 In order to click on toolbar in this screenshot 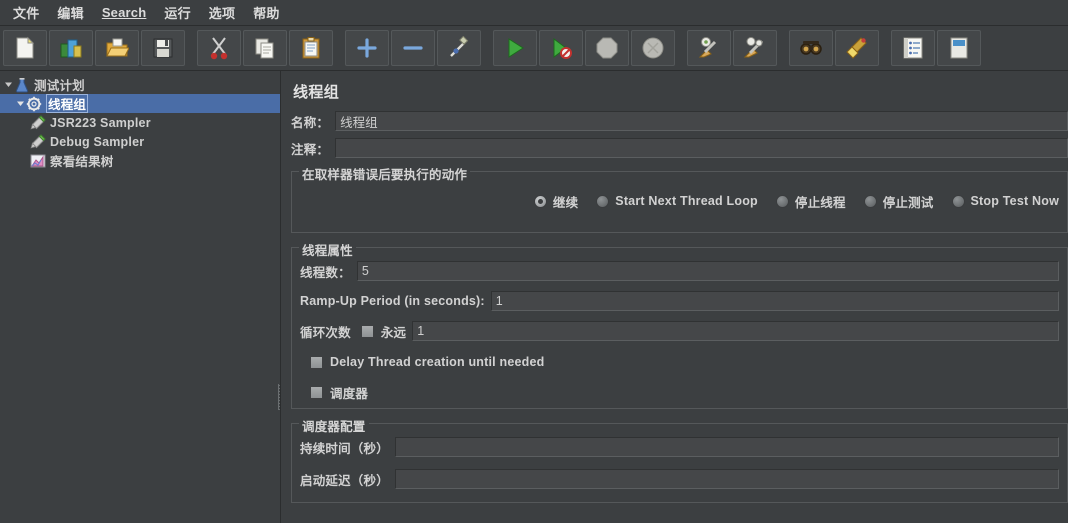, I will do `click(534, 48)`.